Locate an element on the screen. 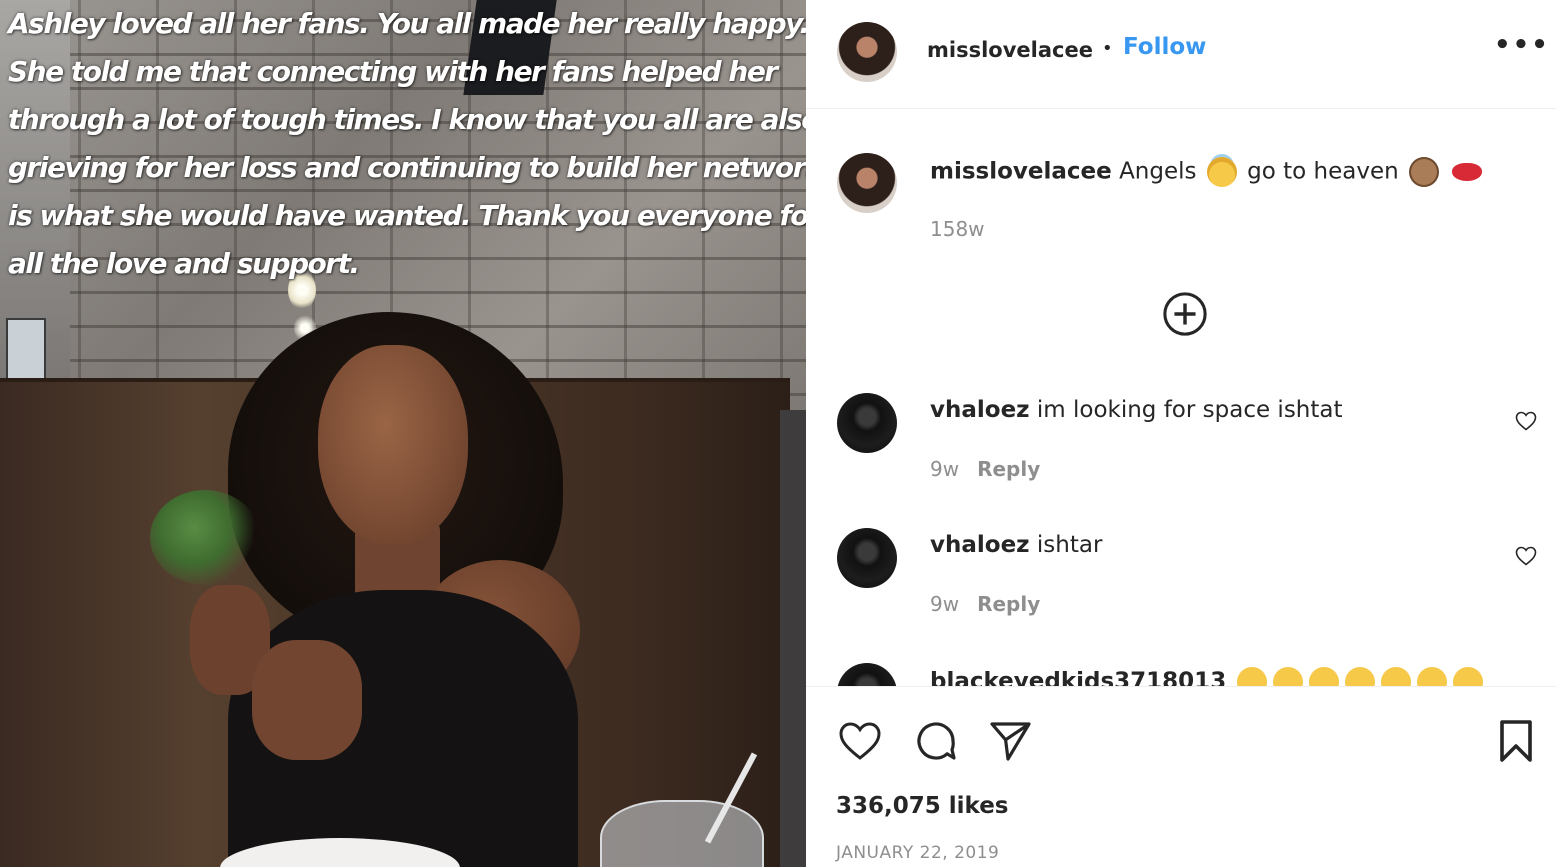 The image size is (1556, 868). herb-sprig is located at coordinates (205, 537).